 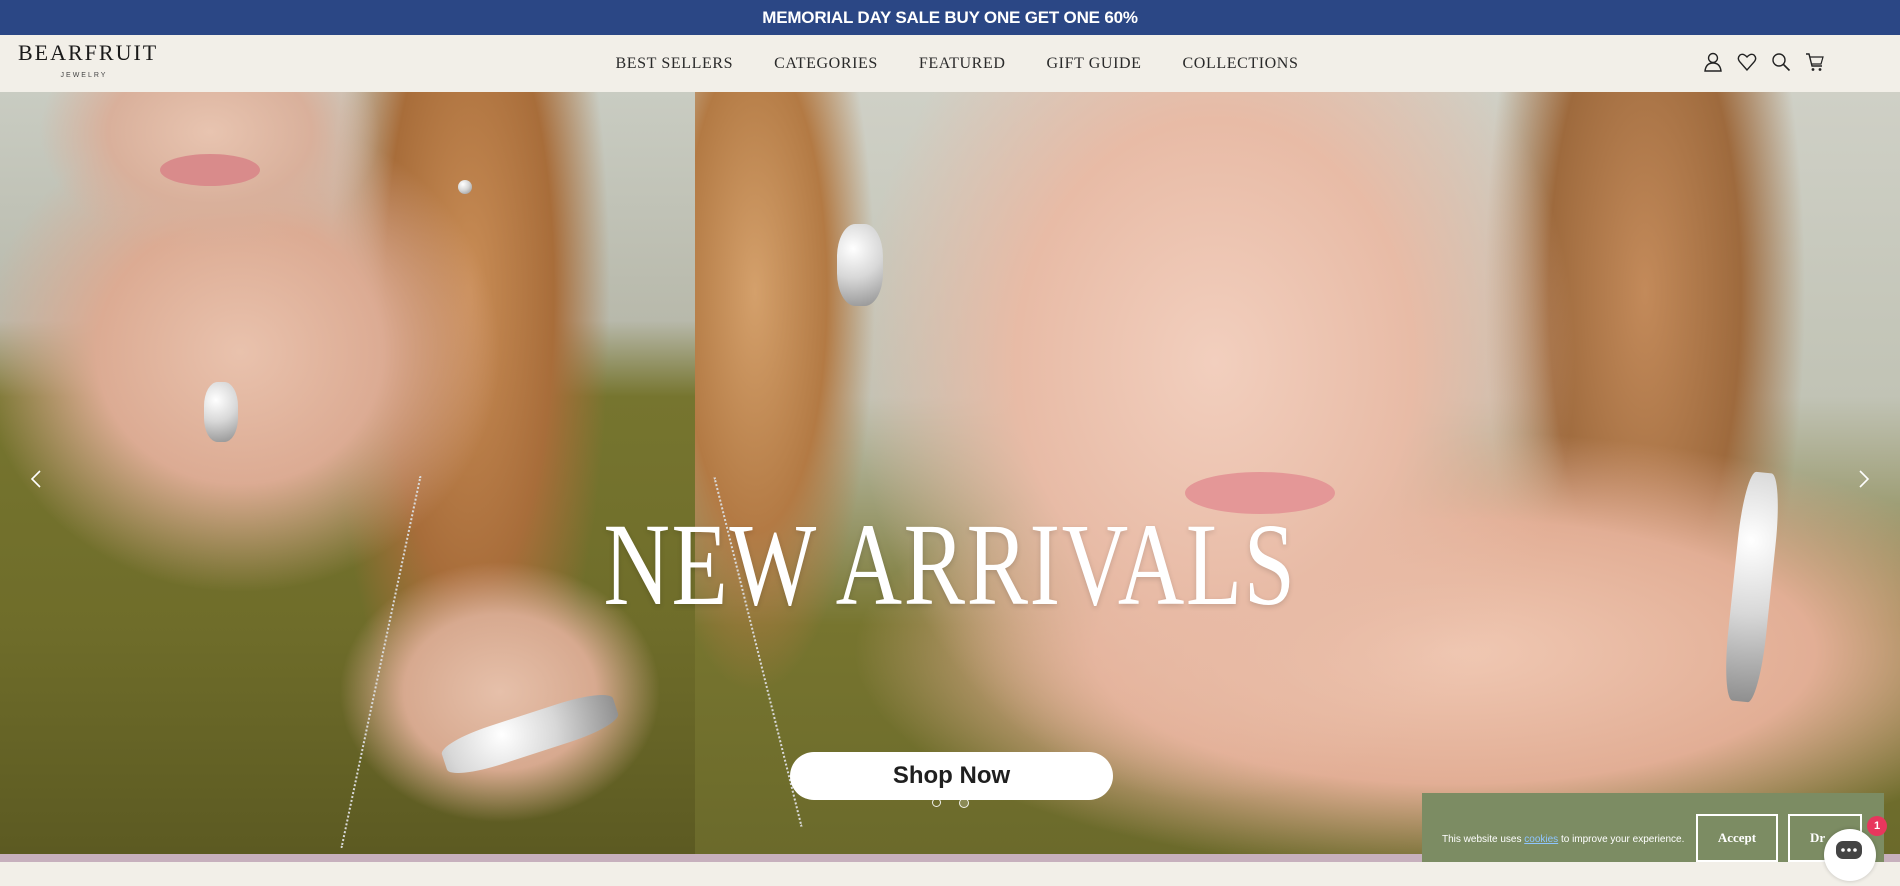 What do you see at coordinates (950, 803) in the screenshot?
I see `slide-dots` at bounding box center [950, 803].